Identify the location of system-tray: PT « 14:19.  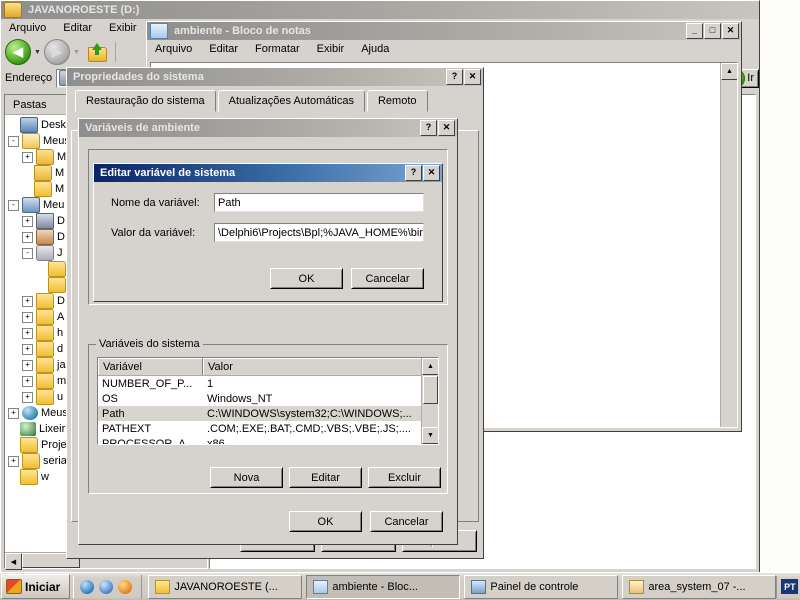
(788, 586).